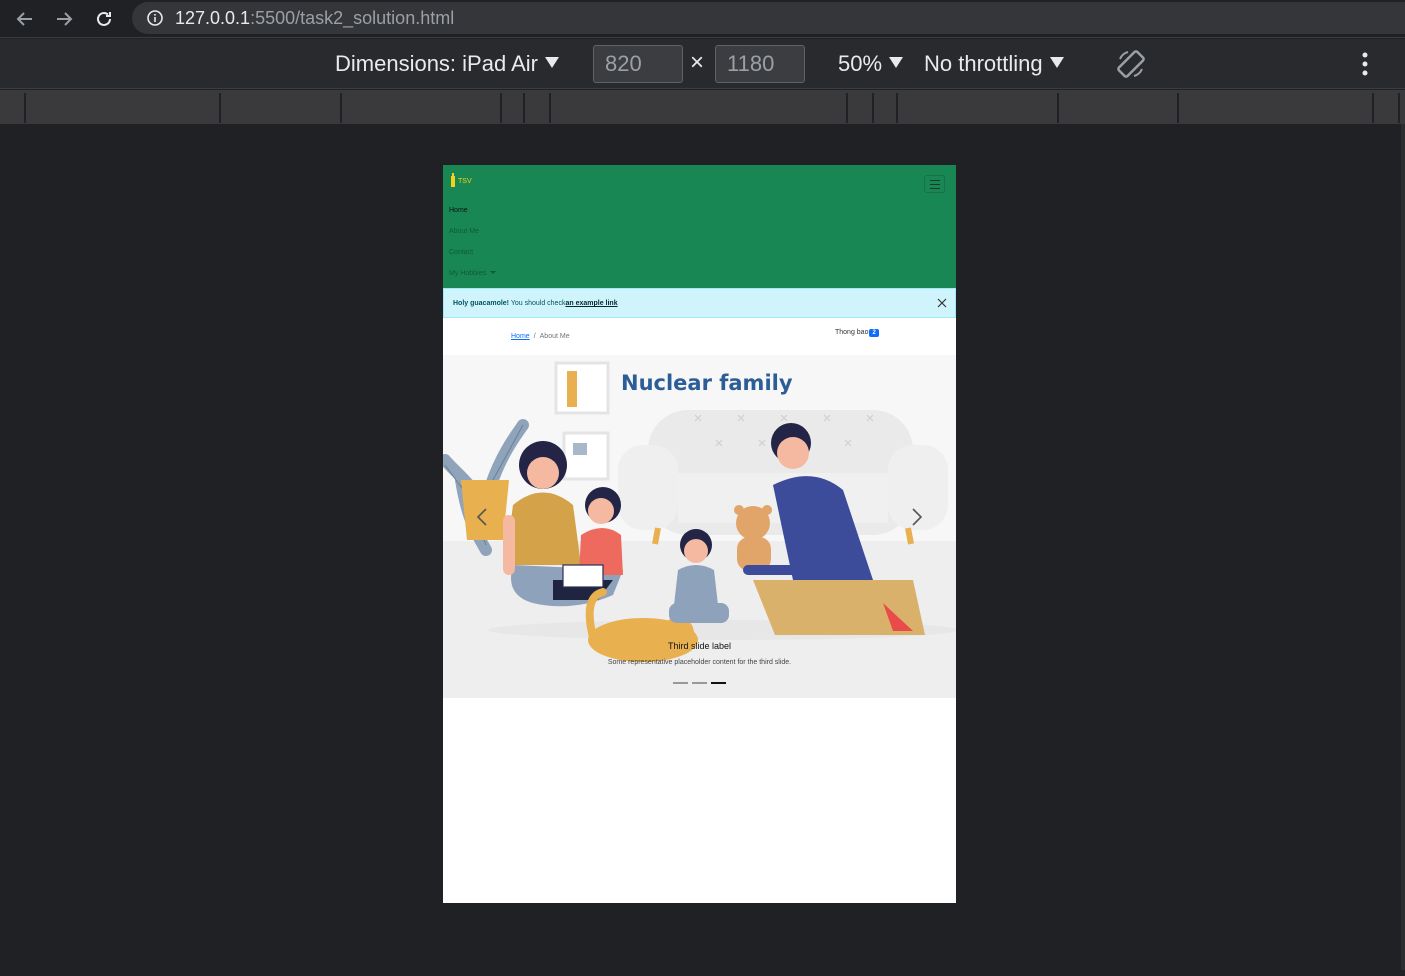 The height and width of the screenshot is (976, 1405). I want to click on notification-label: Thong bao, so click(852, 332).